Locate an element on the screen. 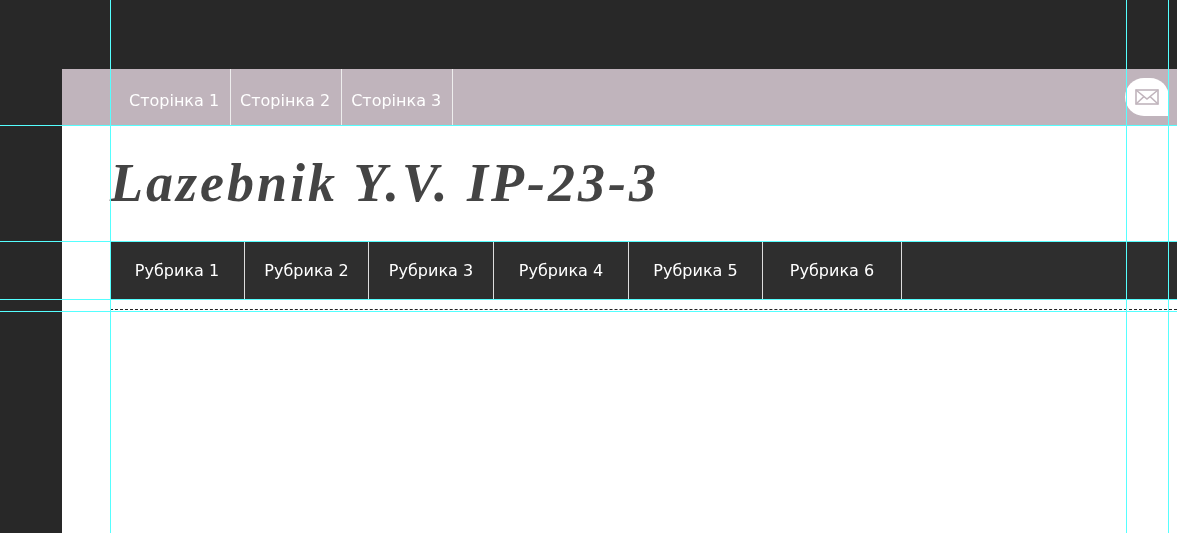 The width and height of the screenshot is (1177, 533). envelope-icon is located at coordinates (1147, 97).